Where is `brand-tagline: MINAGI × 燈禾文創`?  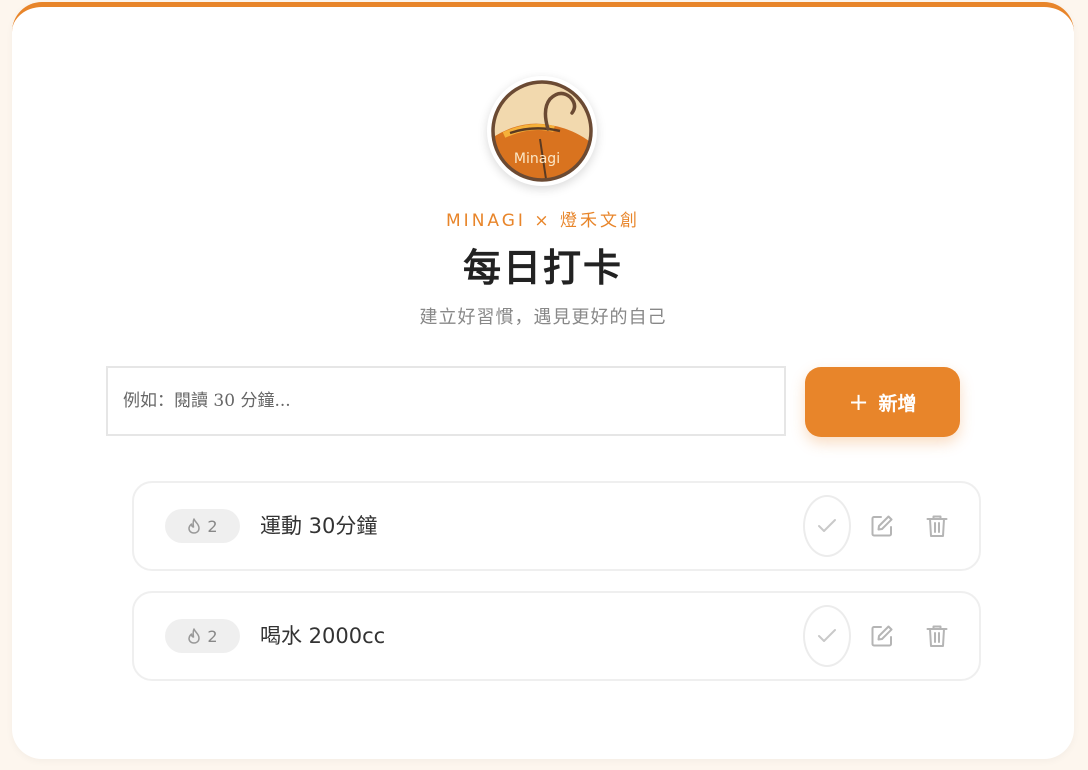 brand-tagline: MINAGI × 燈禾文創 is located at coordinates (543, 221).